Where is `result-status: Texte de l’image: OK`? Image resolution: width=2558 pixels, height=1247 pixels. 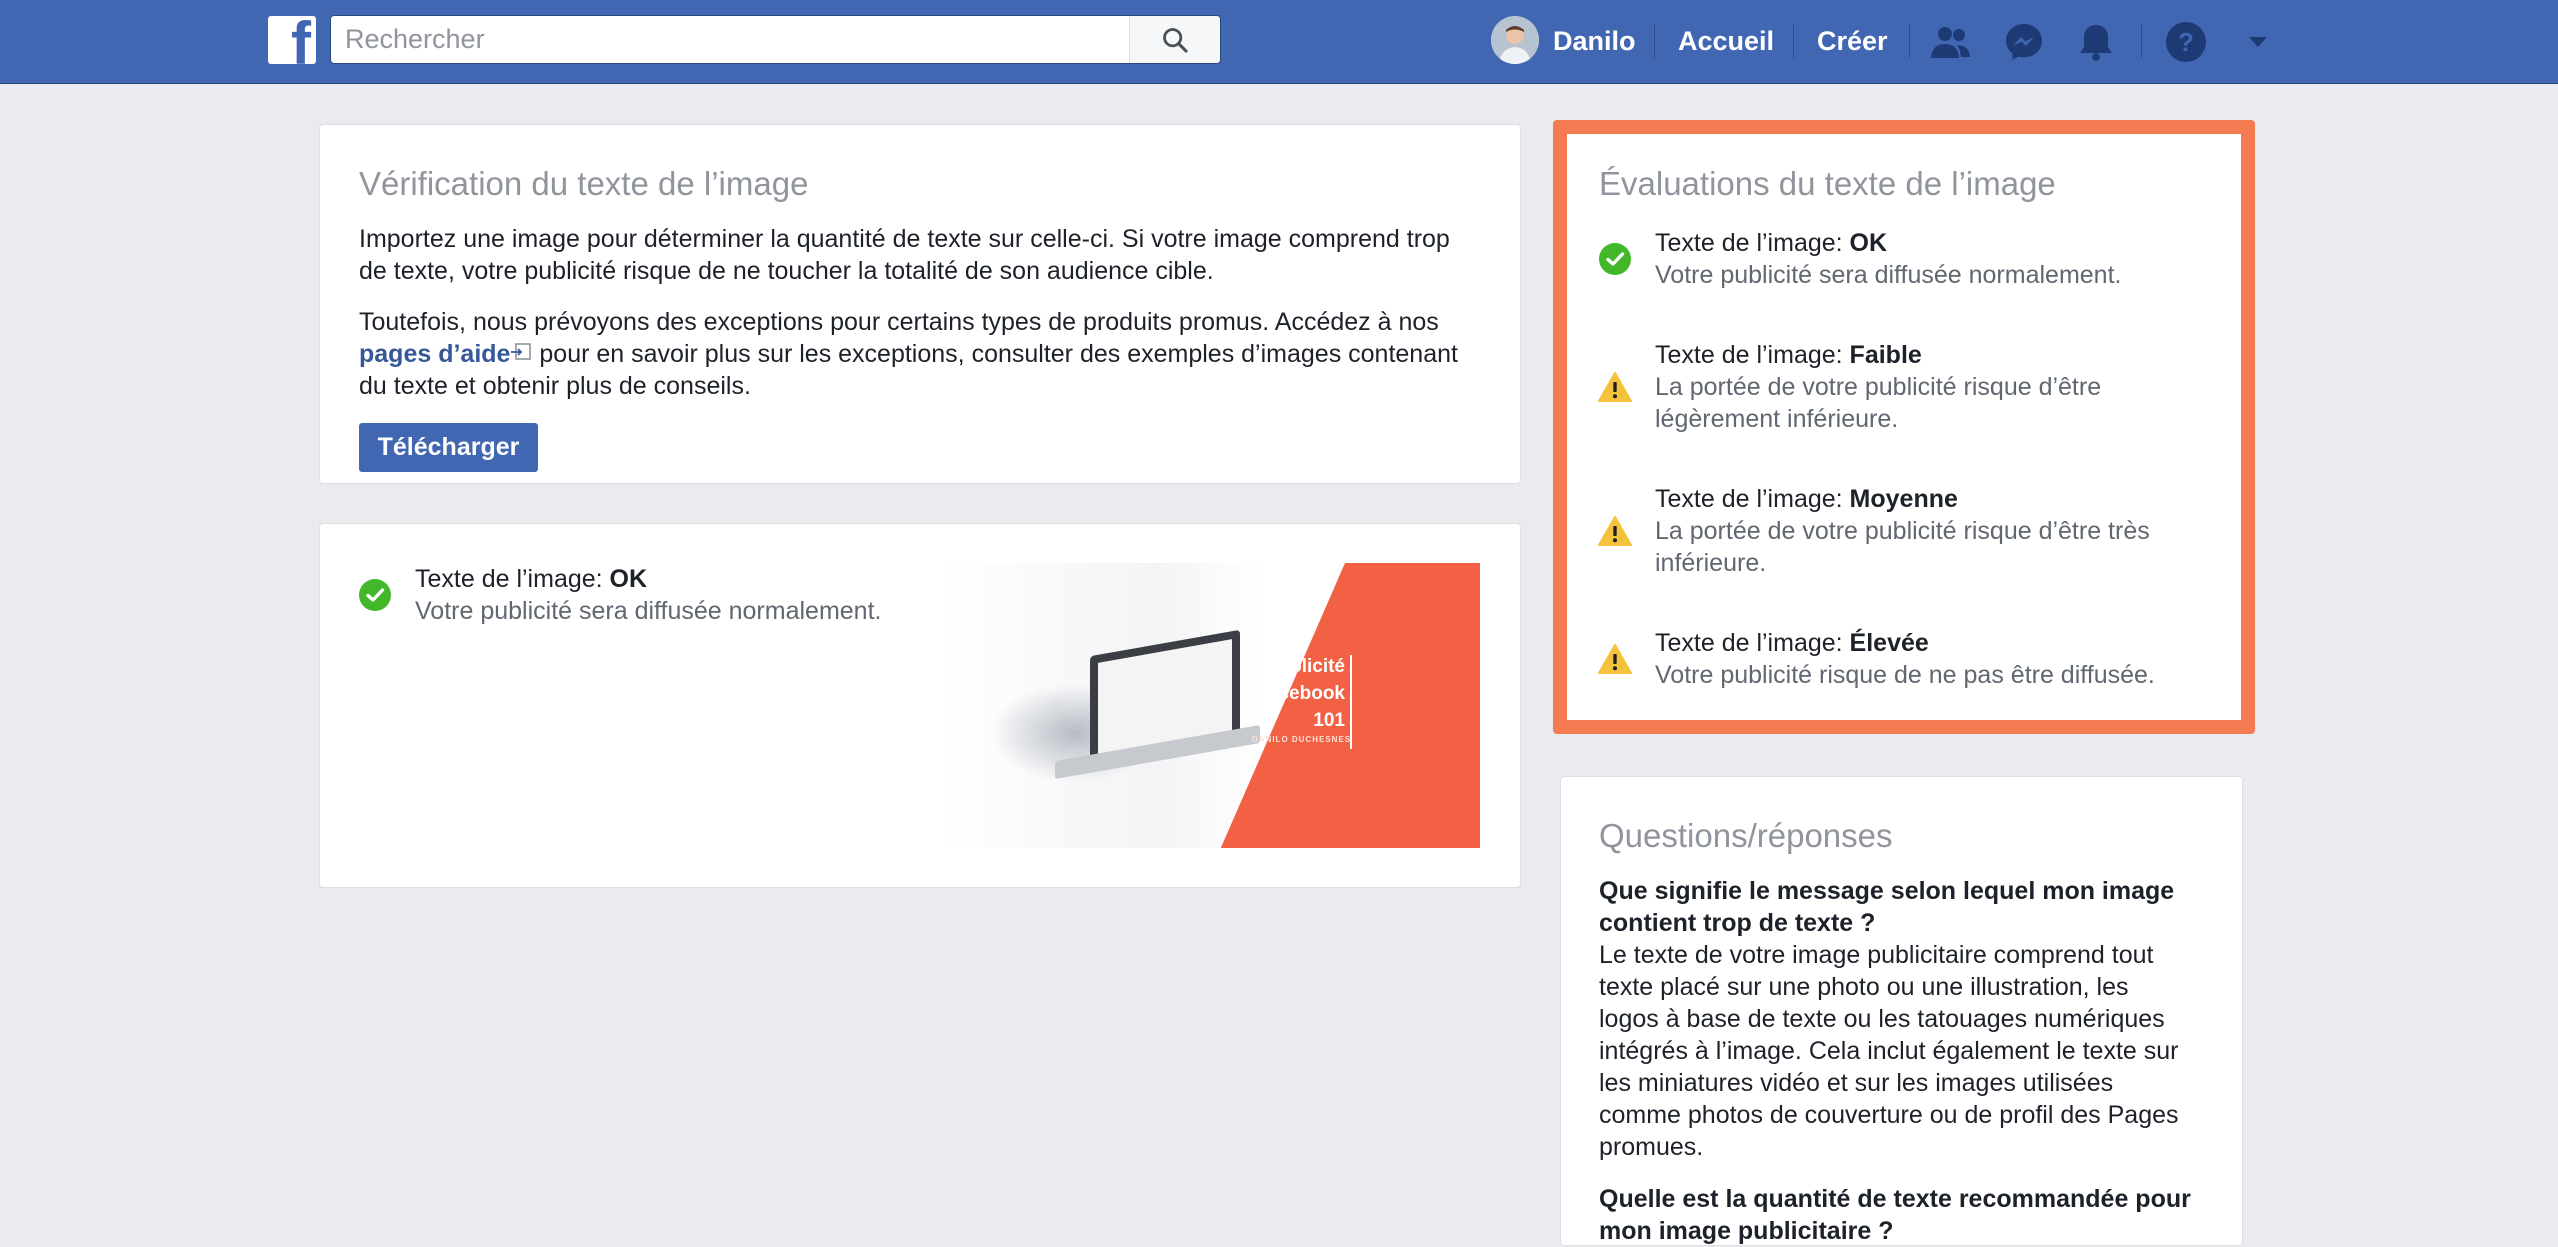 result-status: Texte de l’image: OK is located at coordinates (531, 579).